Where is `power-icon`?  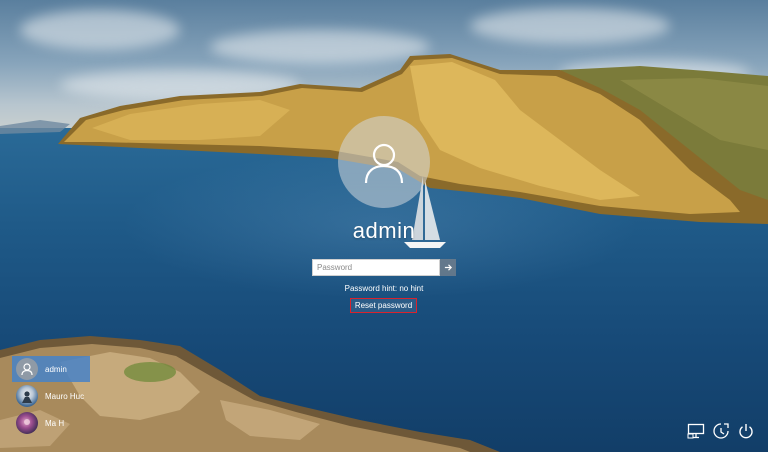
power-icon is located at coordinates (746, 431).